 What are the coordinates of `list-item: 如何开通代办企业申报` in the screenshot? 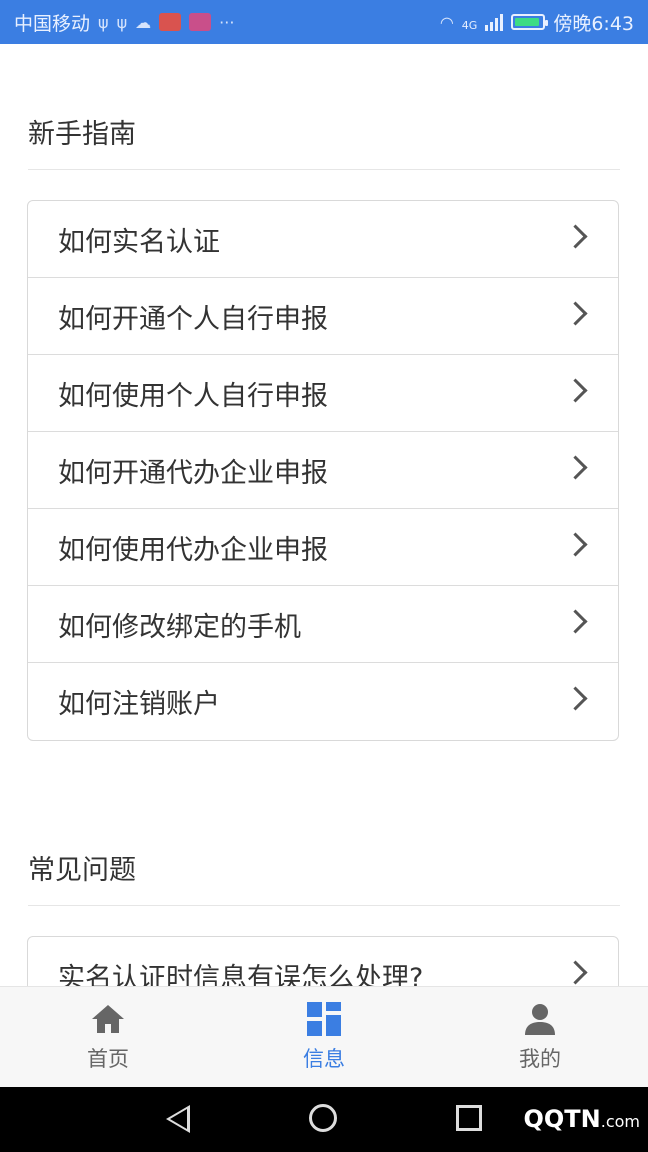 It's located at (323, 470).